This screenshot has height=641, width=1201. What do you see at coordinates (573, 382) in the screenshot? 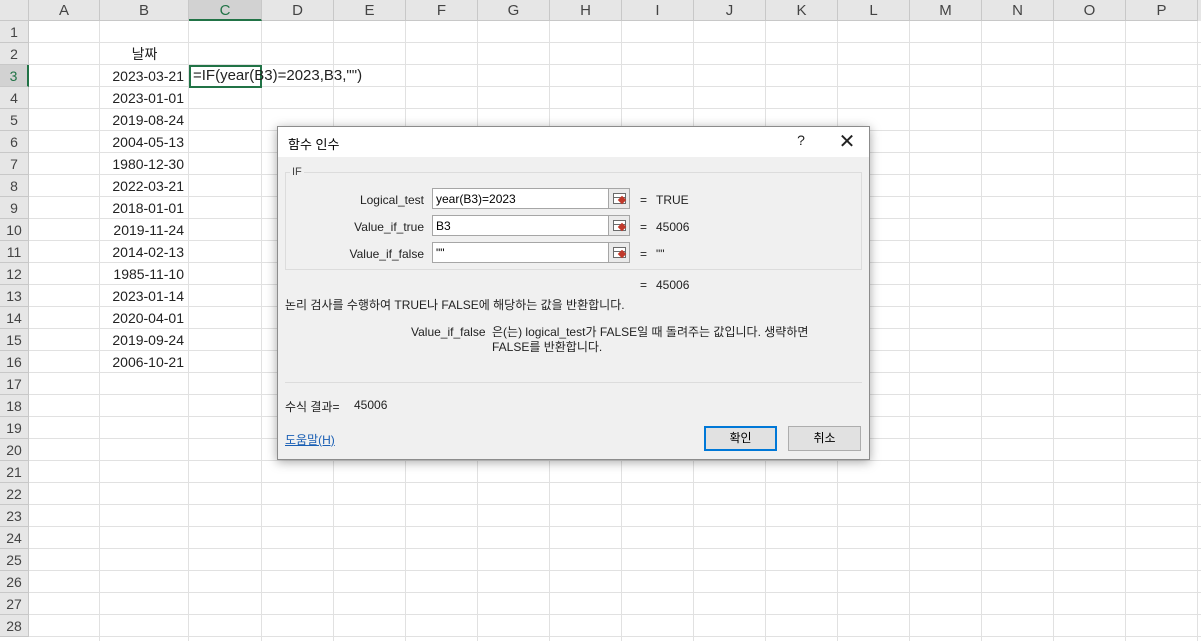
I see `divider` at bounding box center [573, 382].